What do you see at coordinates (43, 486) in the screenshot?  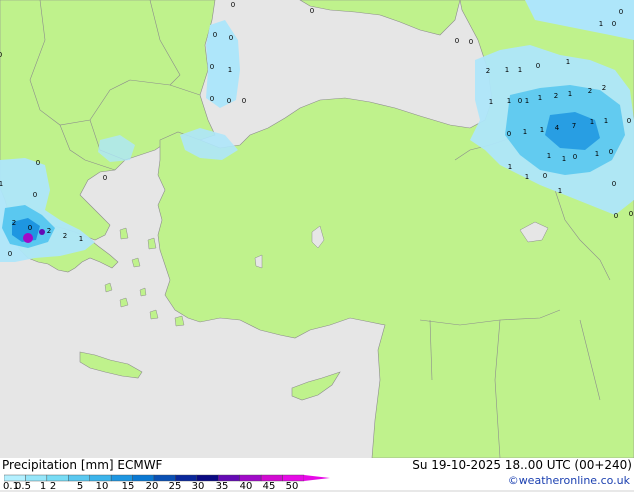 I see `legend-tick-label: 1` at bounding box center [43, 486].